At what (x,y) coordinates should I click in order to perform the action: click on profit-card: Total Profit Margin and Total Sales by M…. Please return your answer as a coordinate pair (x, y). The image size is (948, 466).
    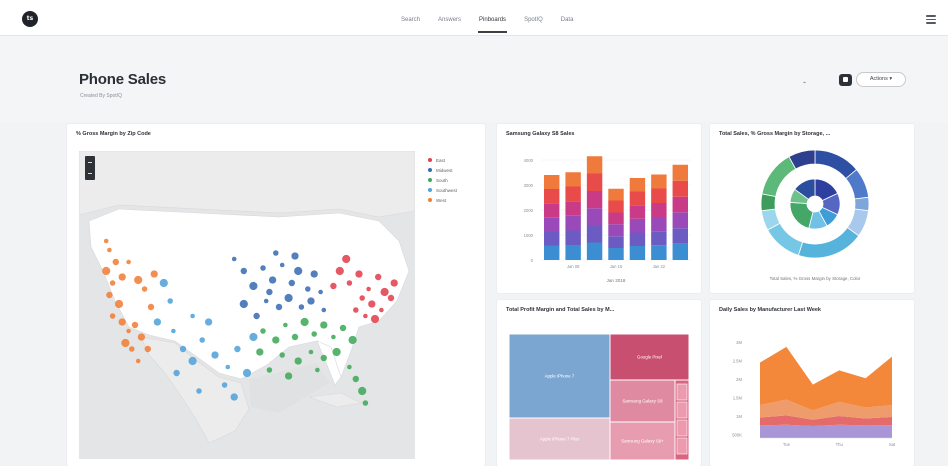
    Looking at the image, I should click on (599, 383).